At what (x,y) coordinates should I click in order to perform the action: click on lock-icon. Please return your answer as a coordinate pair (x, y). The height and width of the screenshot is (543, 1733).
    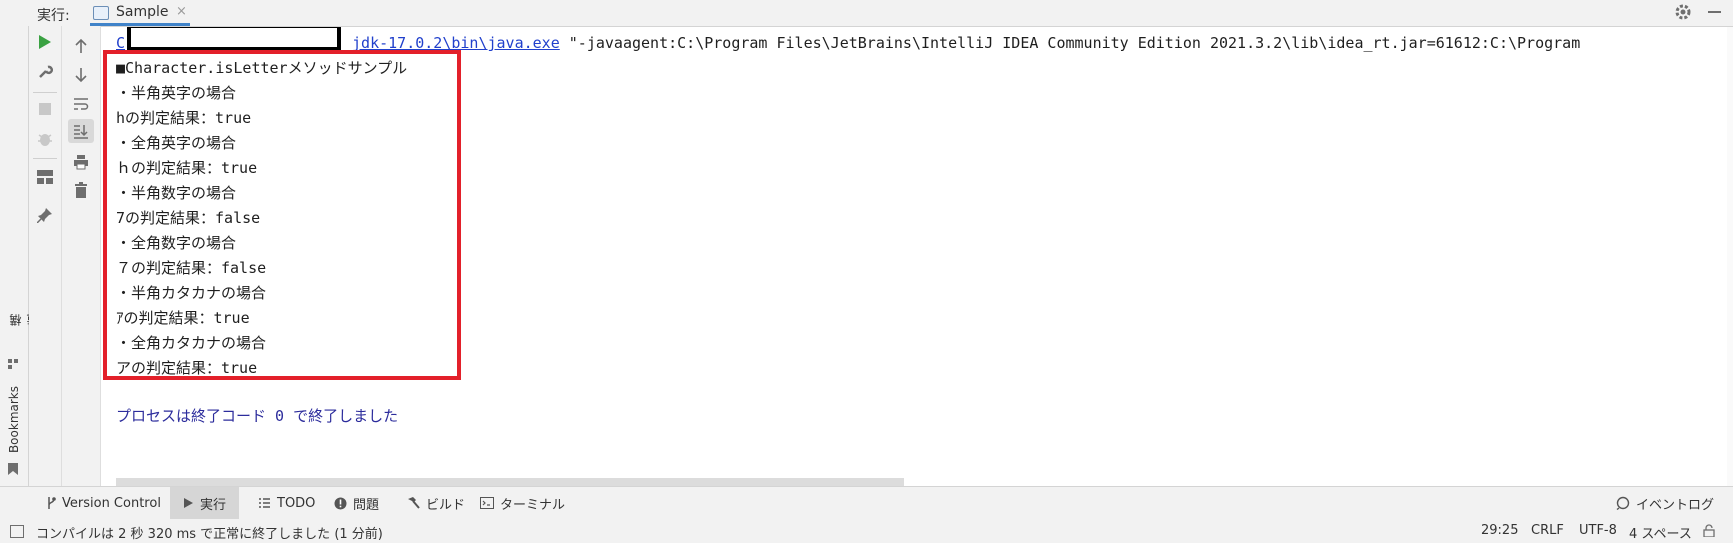
    Looking at the image, I should click on (1709, 532).